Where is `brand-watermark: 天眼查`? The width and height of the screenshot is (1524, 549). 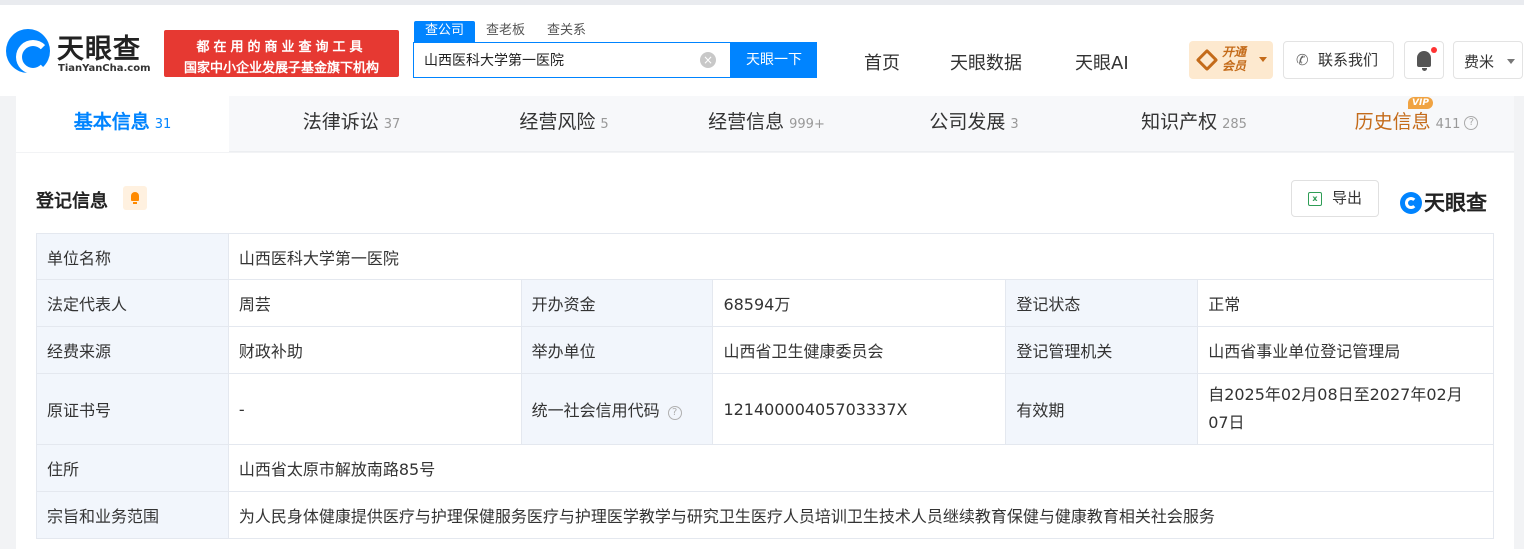 brand-watermark: 天眼查 is located at coordinates (1443, 202).